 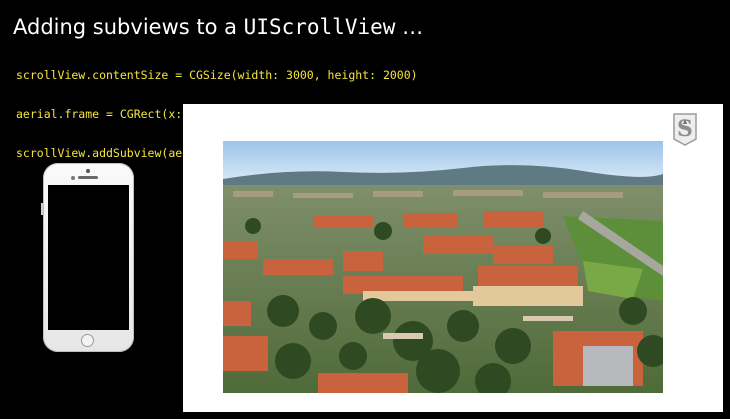 I want to click on phone-speaker, so click(x=88, y=177).